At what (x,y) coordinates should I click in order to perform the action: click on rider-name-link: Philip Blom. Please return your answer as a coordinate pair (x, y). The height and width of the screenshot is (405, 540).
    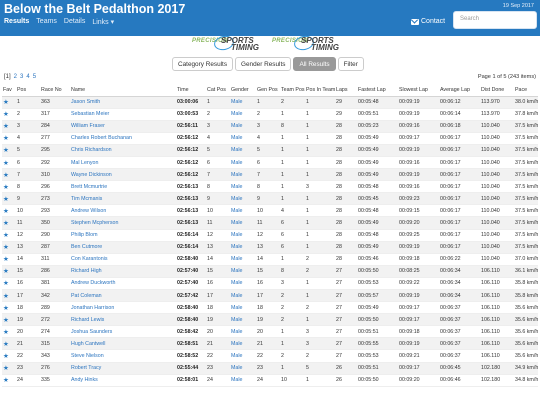
    Looking at the image, I should click on (123, 235).